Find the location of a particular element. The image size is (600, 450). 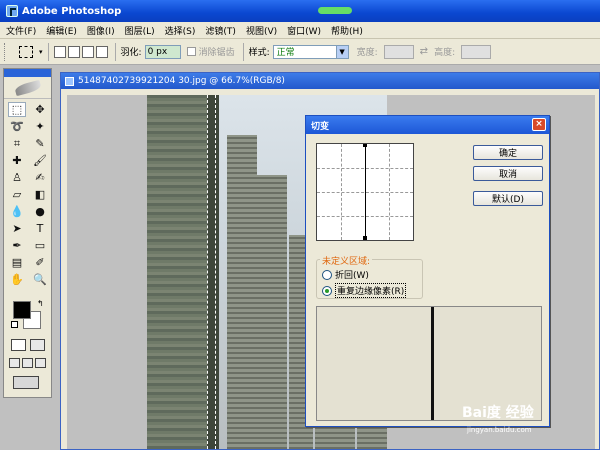

repeat-edge-label: 重复边缘像素(R) is located at coordinates (371, 290).